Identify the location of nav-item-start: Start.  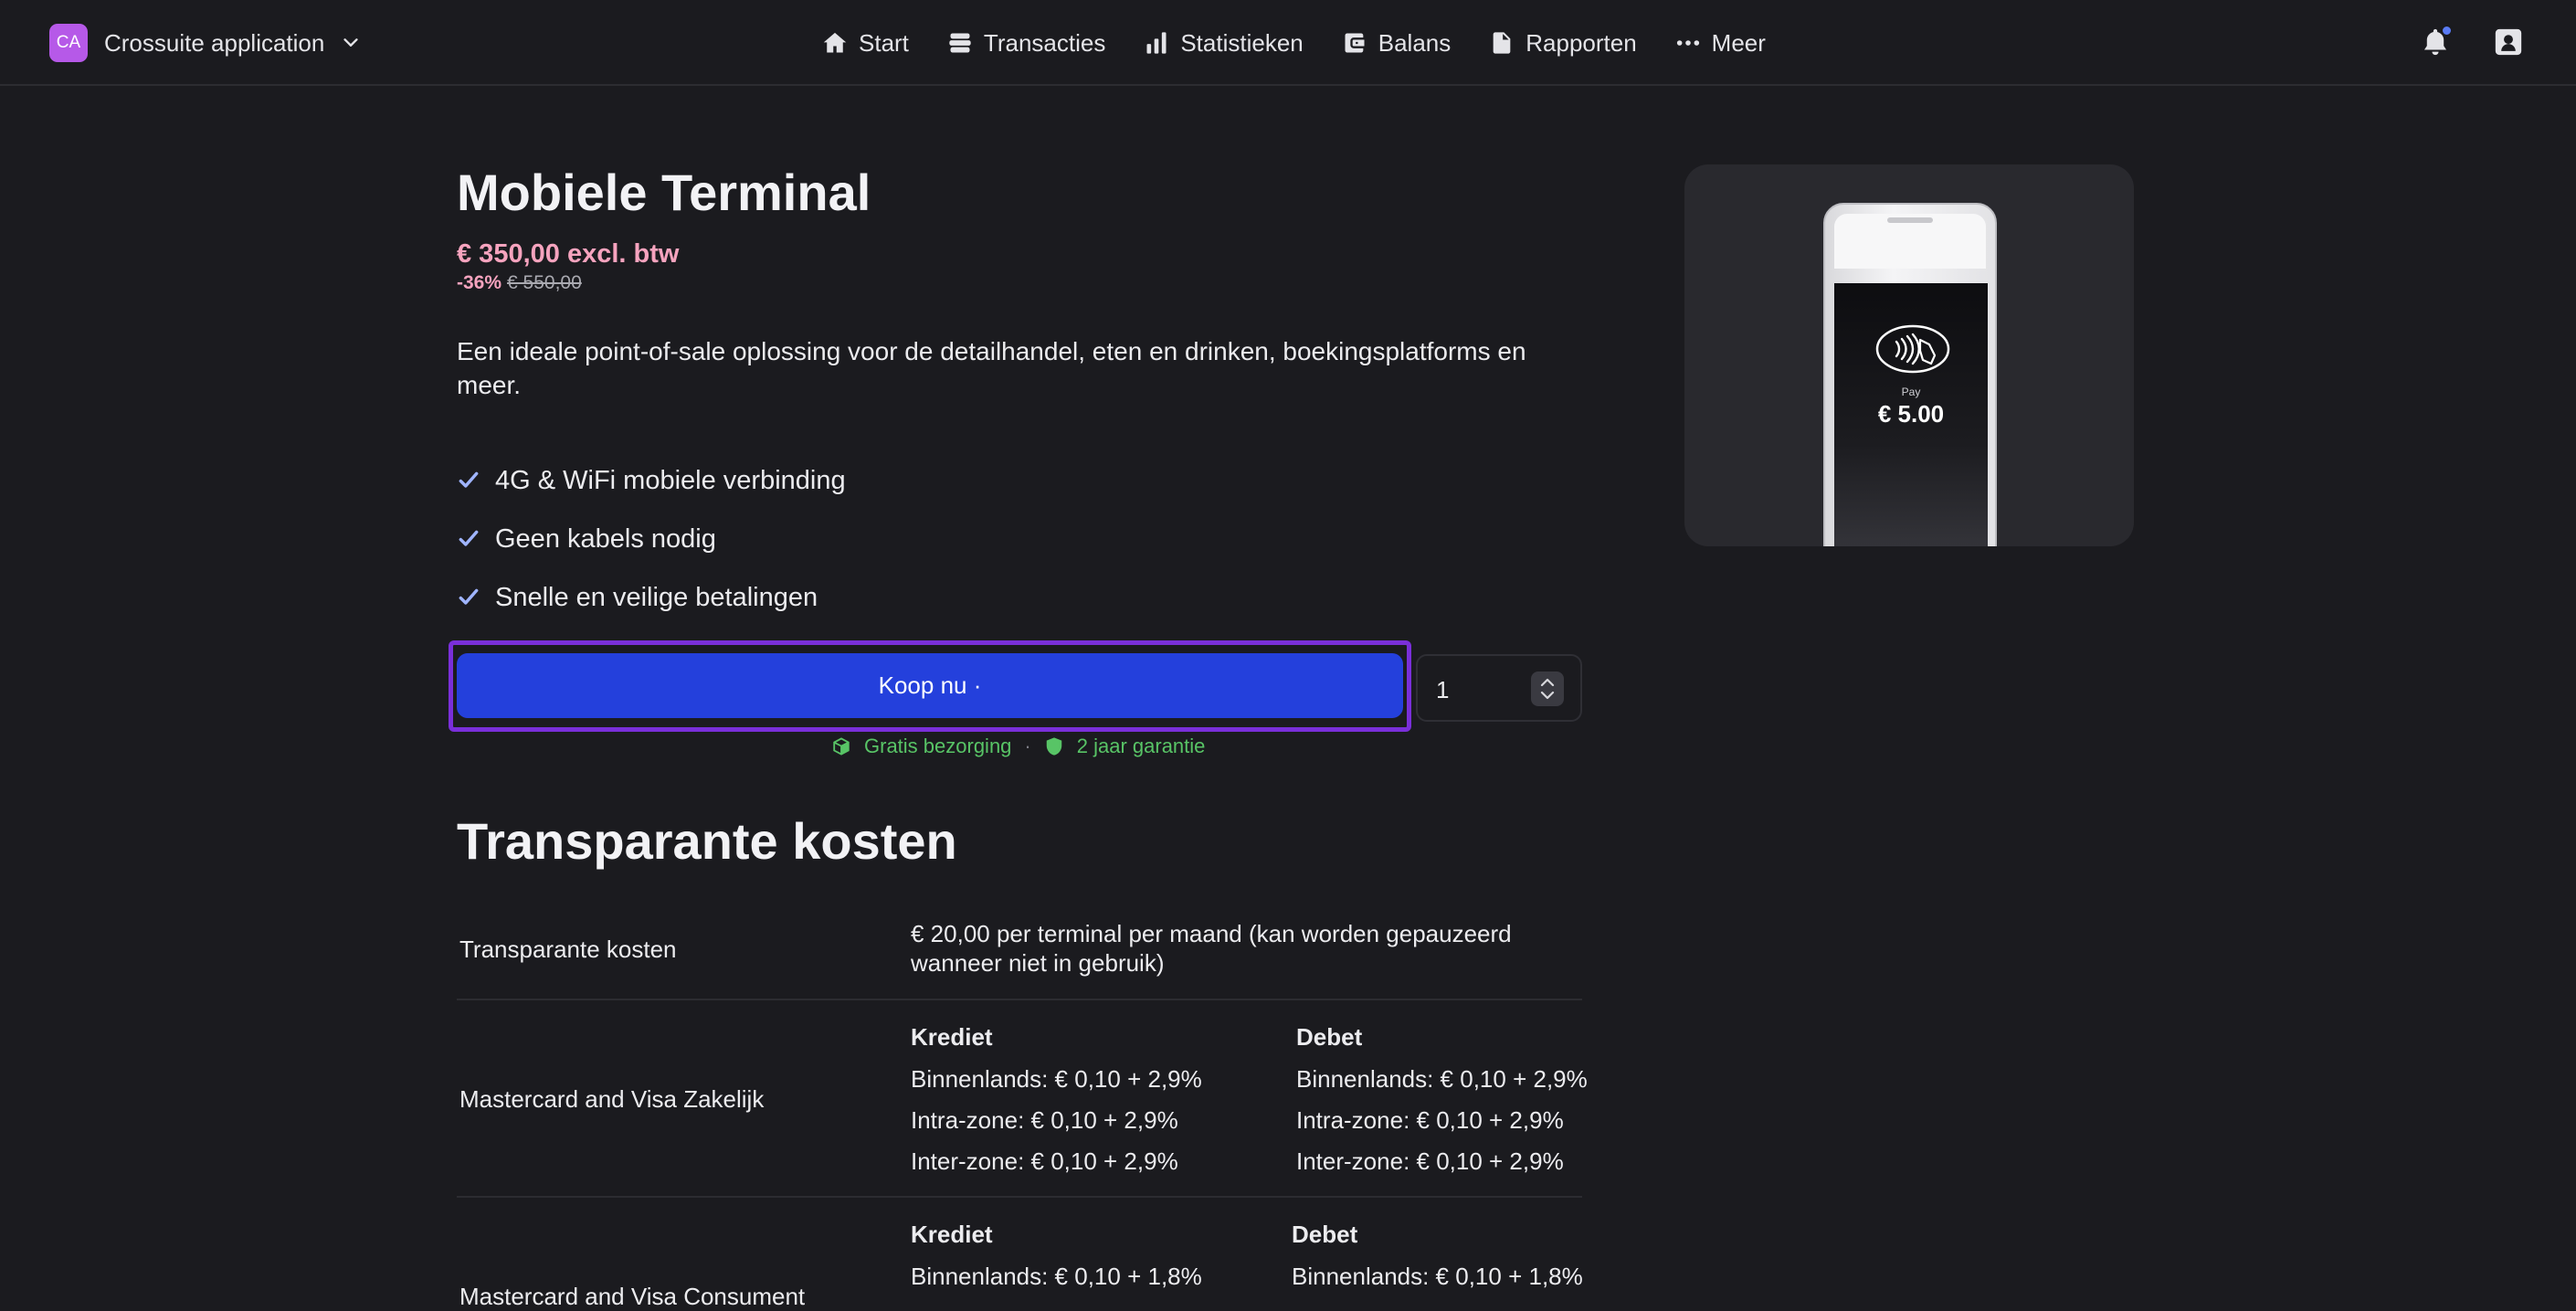
(865, 43).